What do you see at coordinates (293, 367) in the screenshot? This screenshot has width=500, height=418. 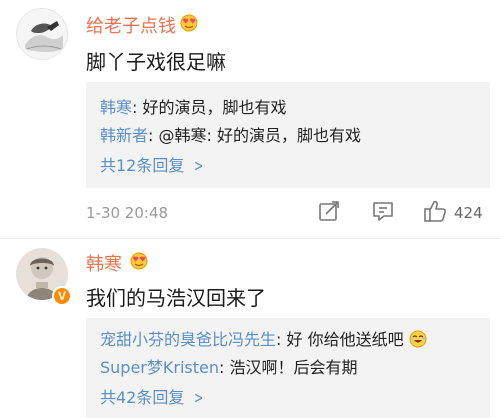 I see `reply-text: 浩汉啊！后会有期` at bounding box center [293, 367].